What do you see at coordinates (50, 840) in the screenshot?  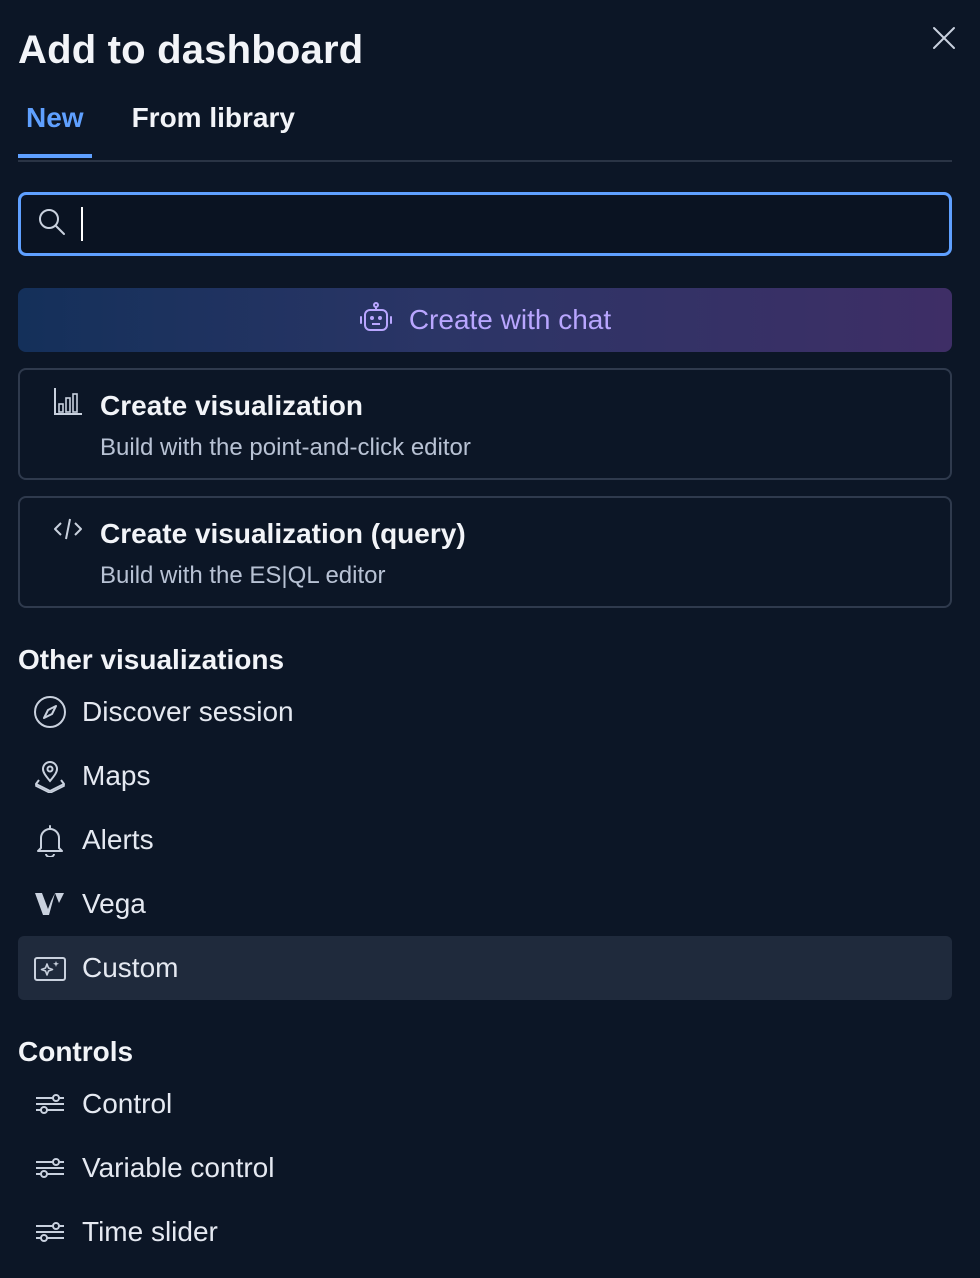 I see `bell-icon` at bounding box center [50, 840].